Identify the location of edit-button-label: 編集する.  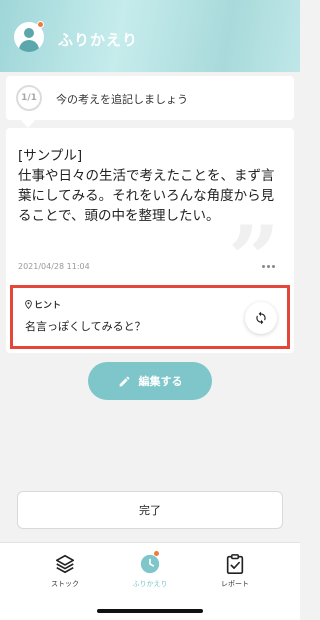
(160, 381).